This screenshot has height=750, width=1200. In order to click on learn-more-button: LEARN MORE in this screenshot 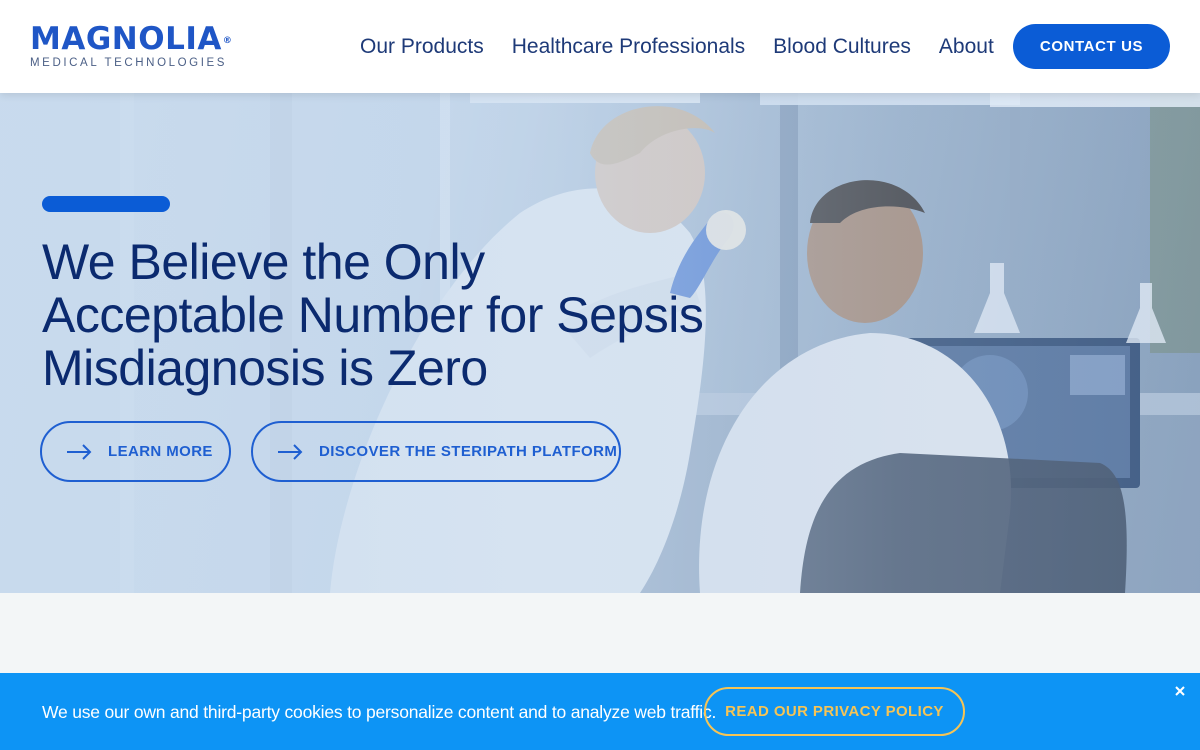, I will do `click(135, 451)`.